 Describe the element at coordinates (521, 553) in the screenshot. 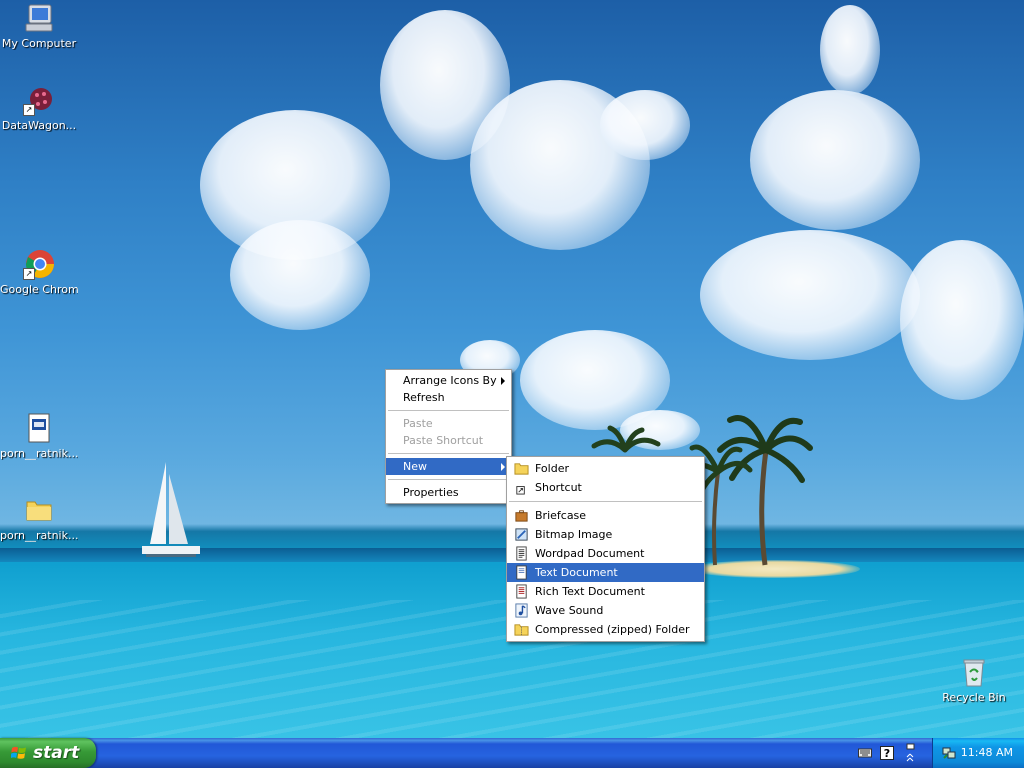

I see `wordpad-document-icon` at that location.